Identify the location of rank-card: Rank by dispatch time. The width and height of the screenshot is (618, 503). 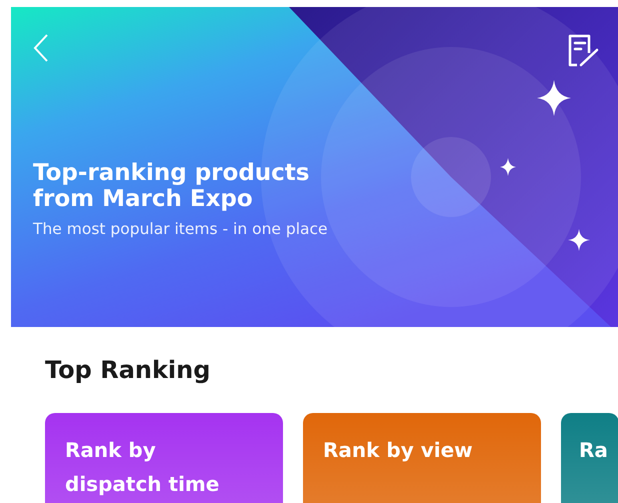
(164, 458).